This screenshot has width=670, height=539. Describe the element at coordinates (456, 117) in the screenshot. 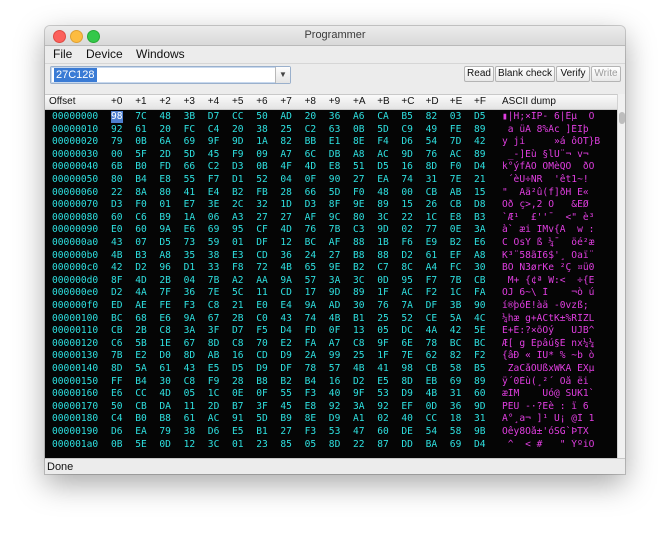

I see `hex-byte-cell: 03` at that location.